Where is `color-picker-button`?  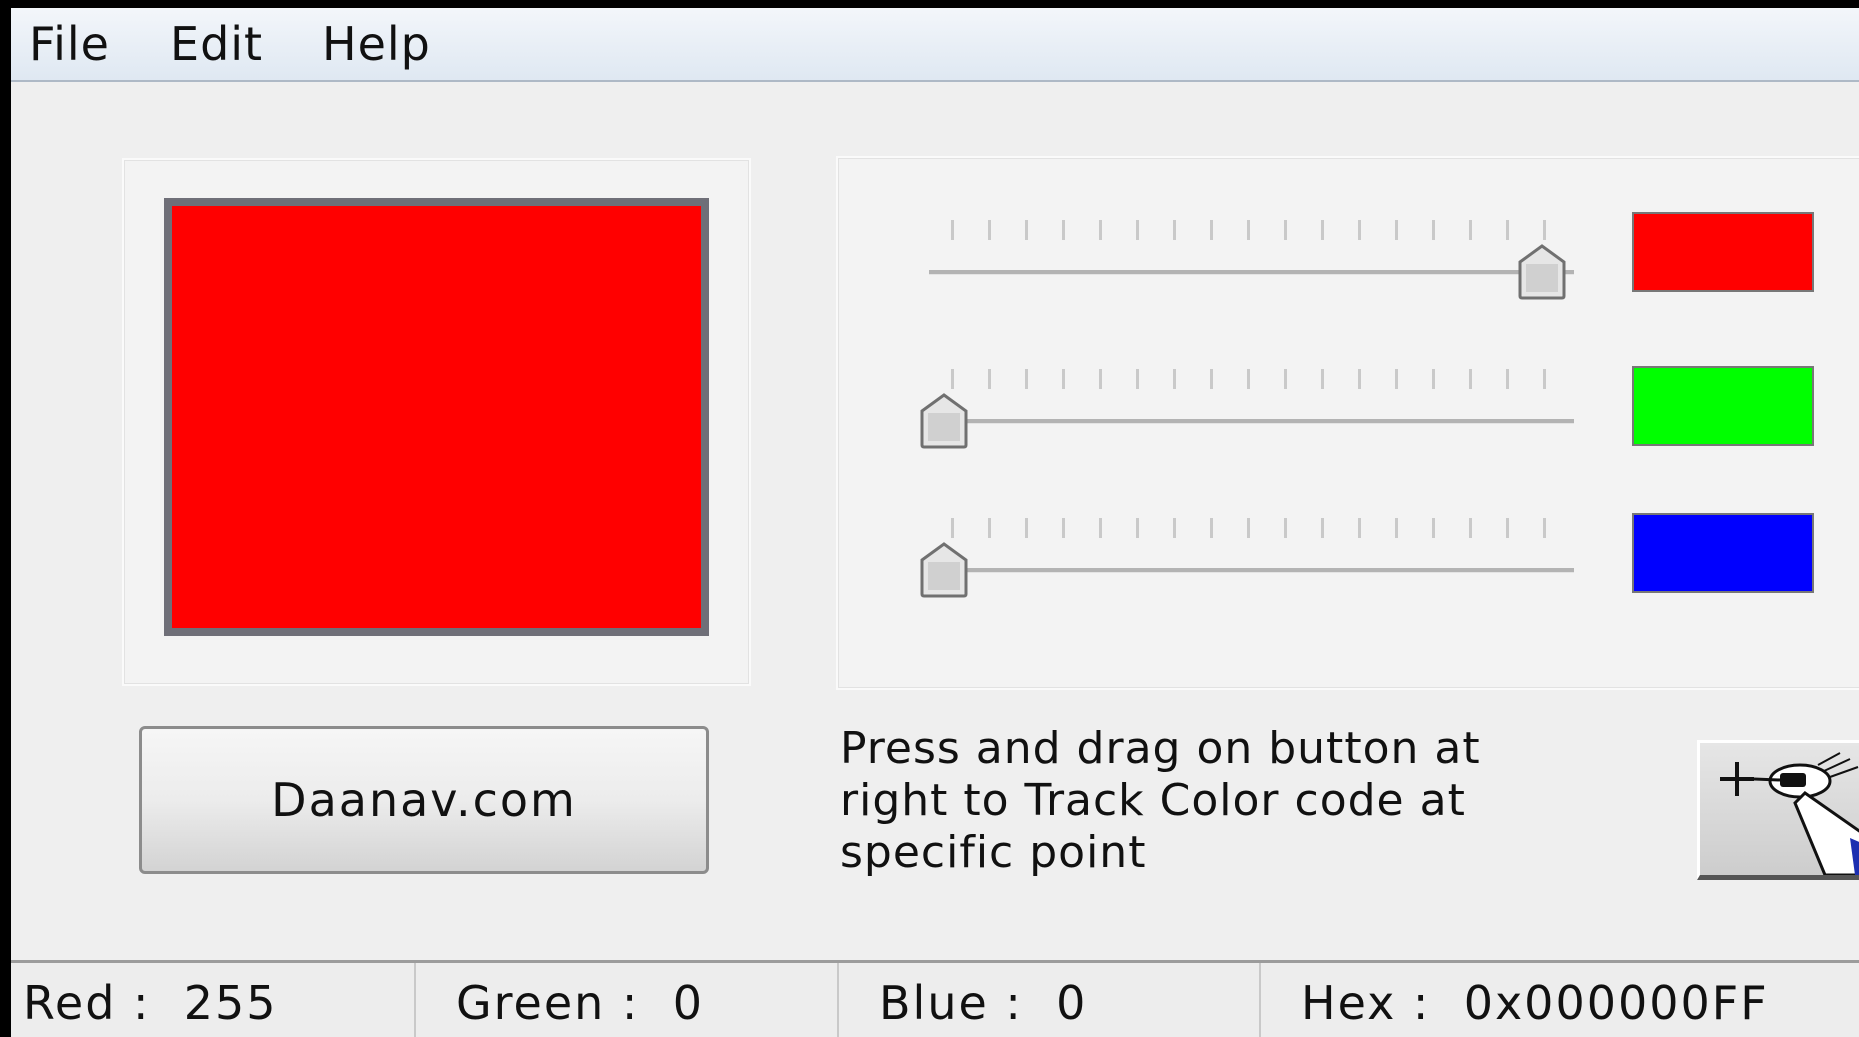
color-picker-button is located at coordinates (1778, 810).